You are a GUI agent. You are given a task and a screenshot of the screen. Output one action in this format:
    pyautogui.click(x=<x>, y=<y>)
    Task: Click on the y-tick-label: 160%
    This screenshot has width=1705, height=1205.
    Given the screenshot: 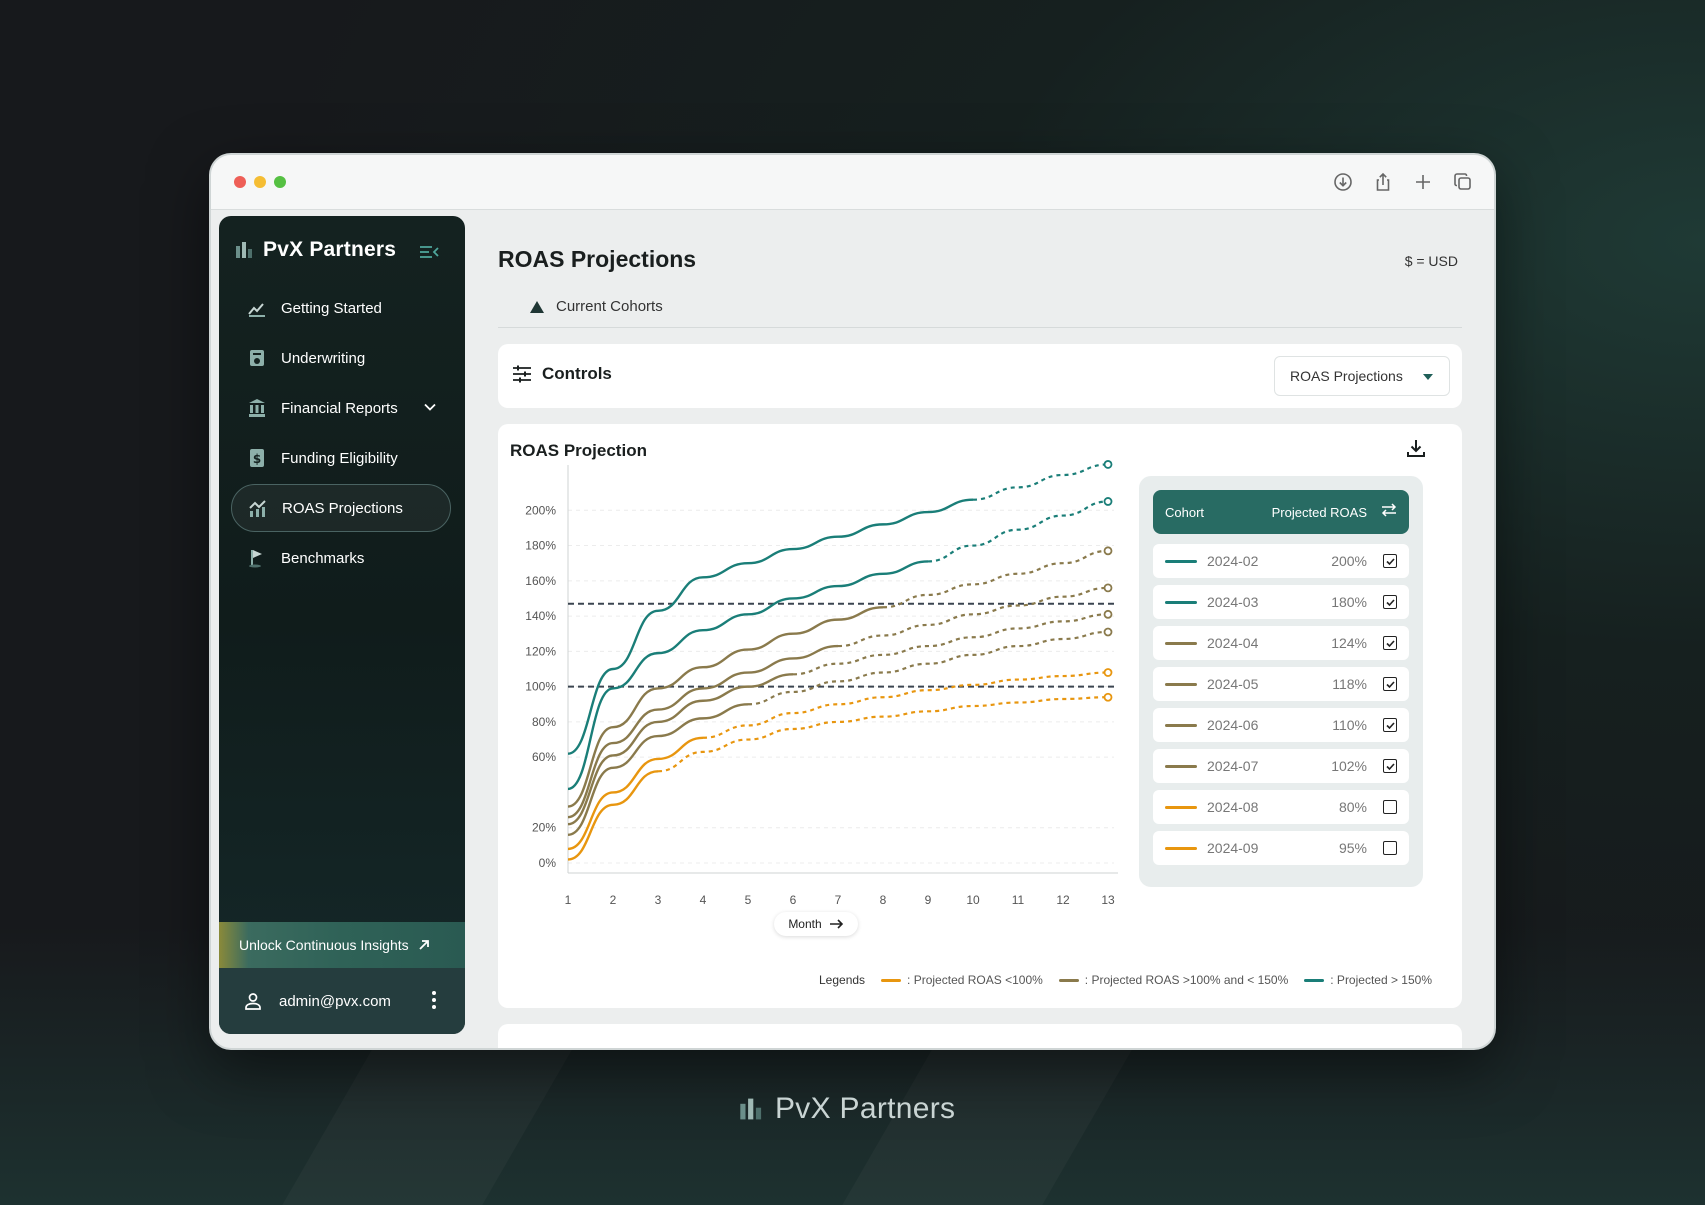 What is the action you would take?
    pyautogui.click(x=540, y=581)
    